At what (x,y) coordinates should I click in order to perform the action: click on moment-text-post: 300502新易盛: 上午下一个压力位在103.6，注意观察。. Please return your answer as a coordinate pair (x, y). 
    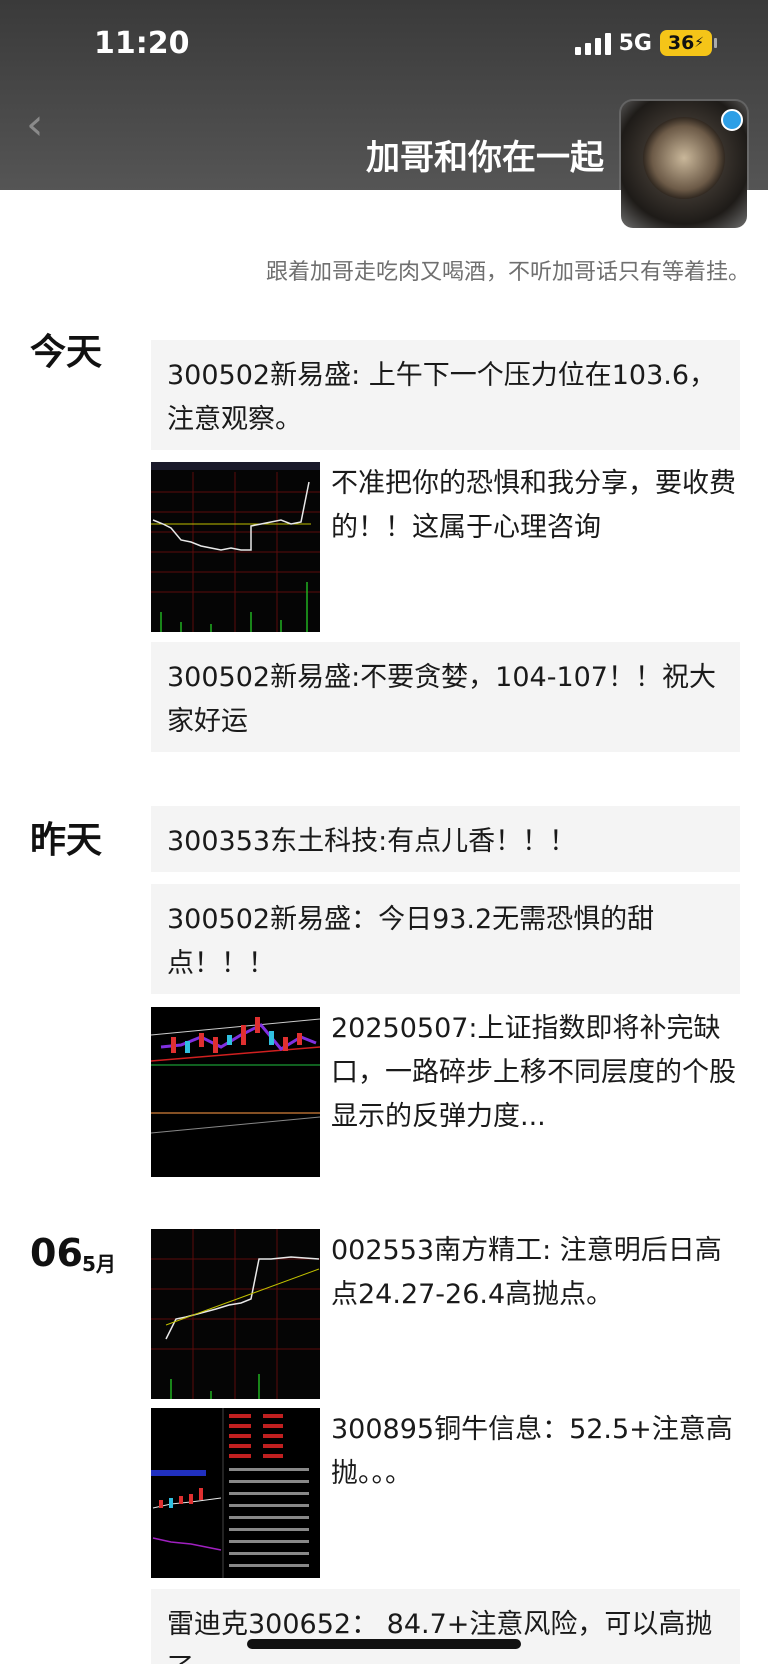
    Looking at the image, I should click on (445, 395).